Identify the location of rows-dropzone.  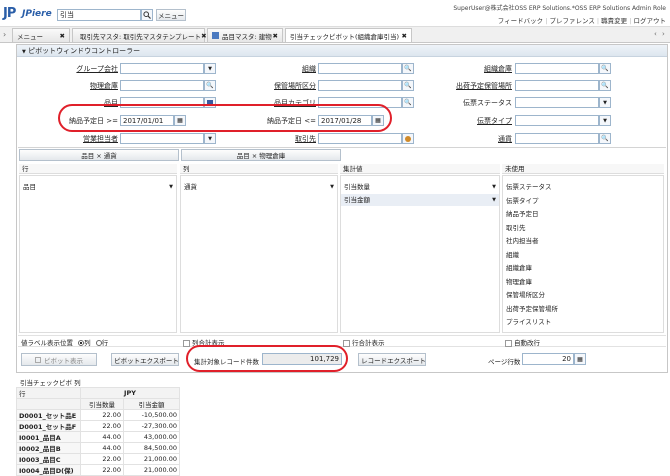
(98, 254).